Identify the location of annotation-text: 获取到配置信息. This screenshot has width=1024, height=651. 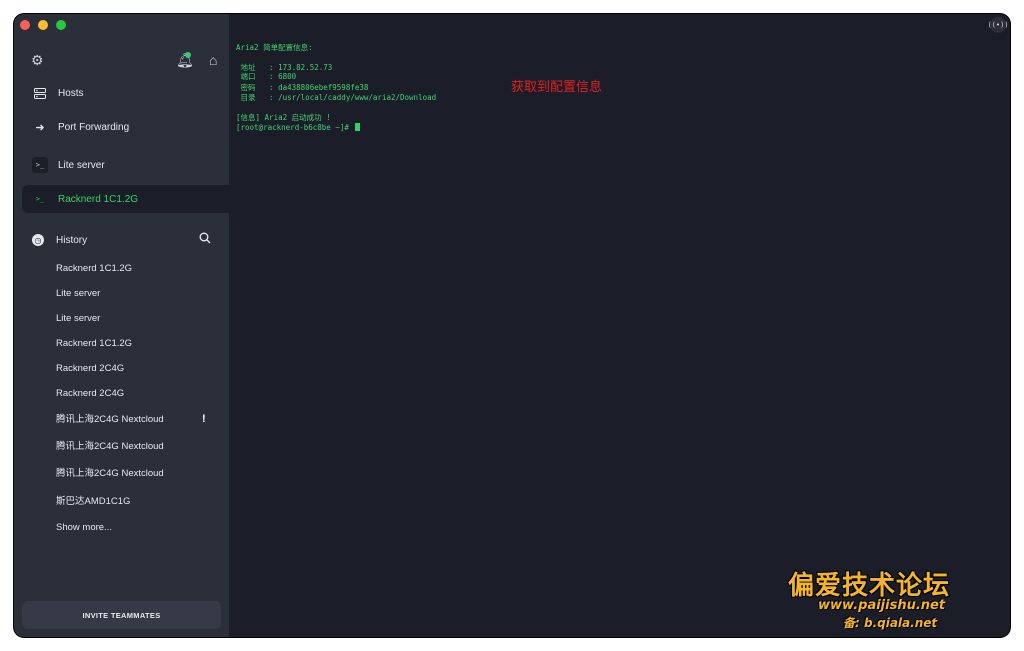
(557, 87).